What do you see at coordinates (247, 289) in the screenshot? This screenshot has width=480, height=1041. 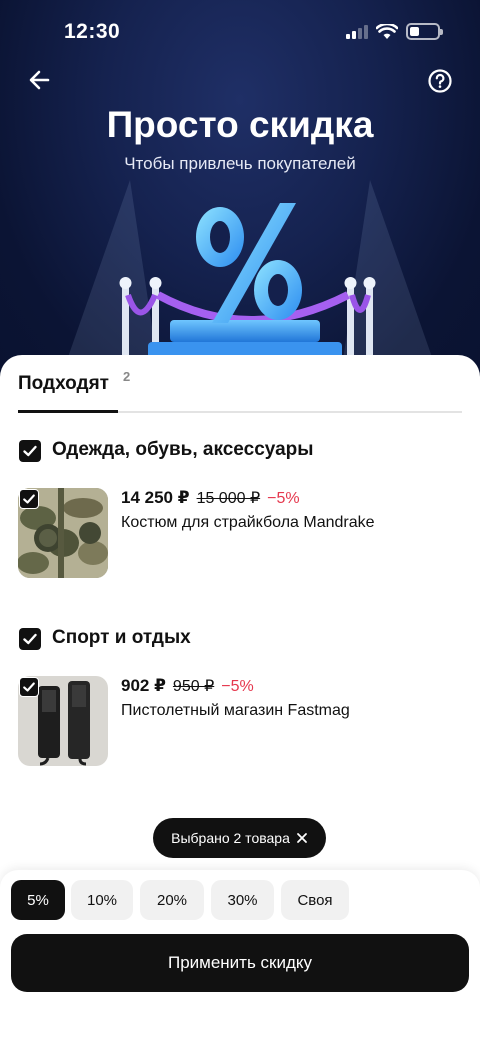 I see `percent-podium-illustration` at bounding box center [247, 289].